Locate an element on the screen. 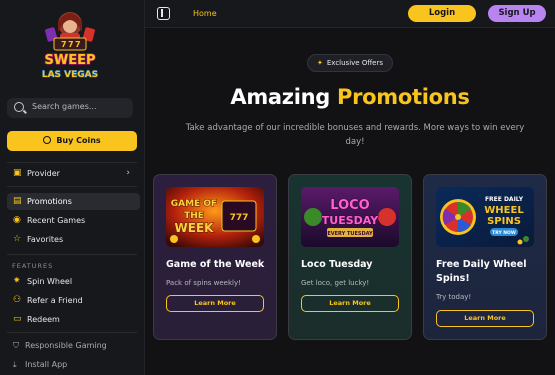  buy-coins-label: Buy Coins is located at coordinates (78, 140).